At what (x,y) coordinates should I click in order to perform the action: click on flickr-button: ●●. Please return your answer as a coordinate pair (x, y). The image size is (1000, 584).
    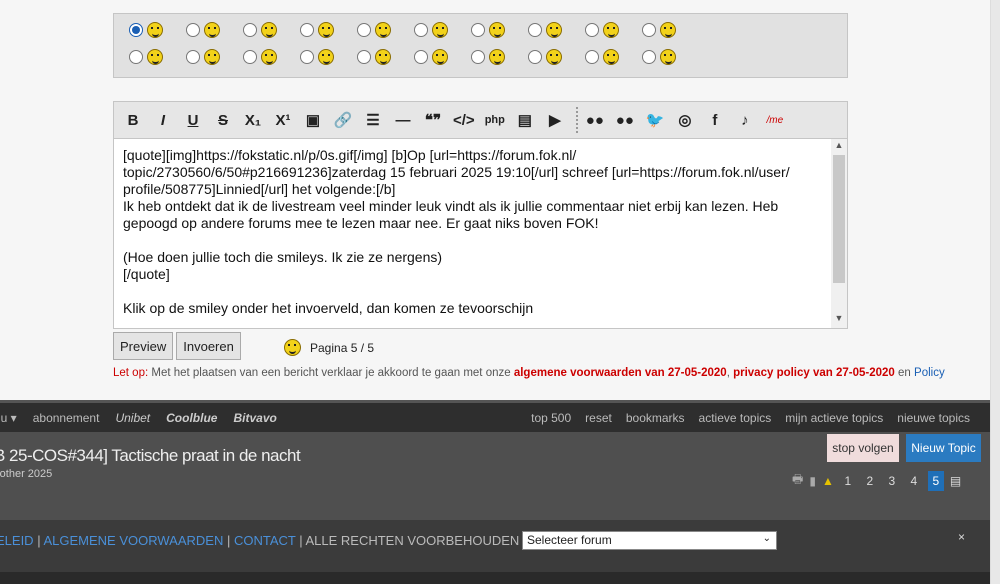
    Looking at the image, I should click on (595, 120).